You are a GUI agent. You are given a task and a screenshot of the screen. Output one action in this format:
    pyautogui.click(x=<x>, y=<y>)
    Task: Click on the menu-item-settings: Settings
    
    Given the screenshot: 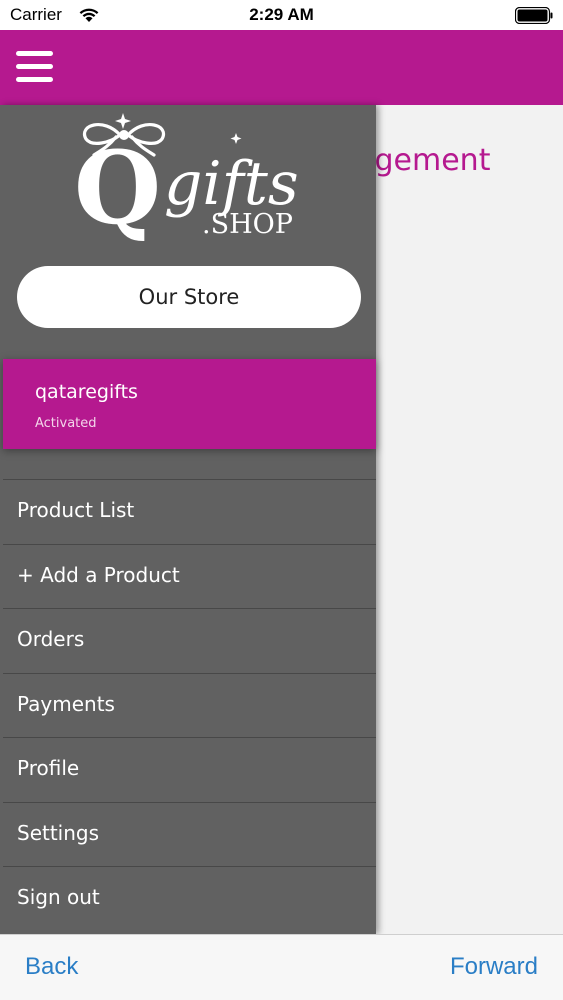 What is the action you would take?
    pyautogui.click(x=189, y=834)
    